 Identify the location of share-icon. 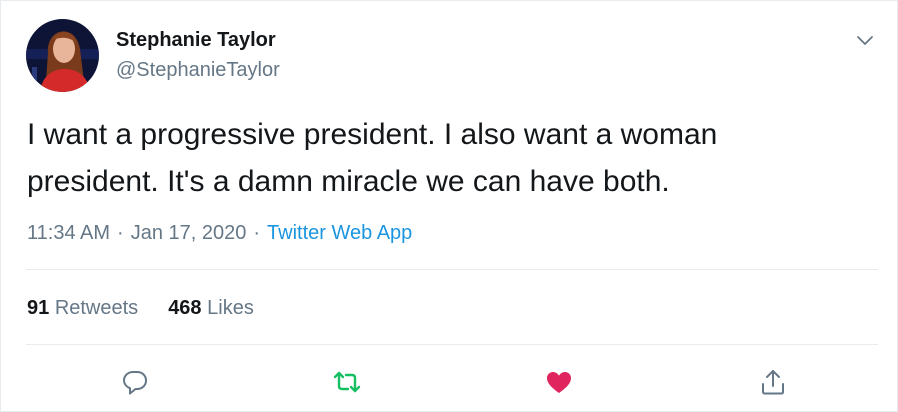
(773, 382).